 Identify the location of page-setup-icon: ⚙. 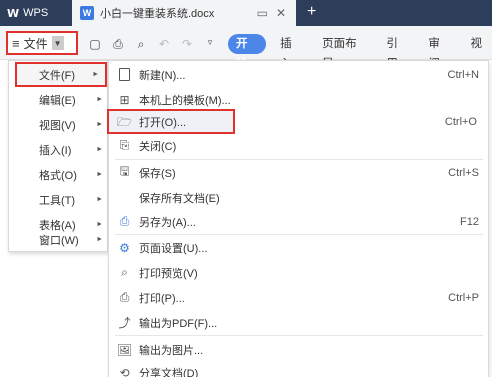
(124, 247).